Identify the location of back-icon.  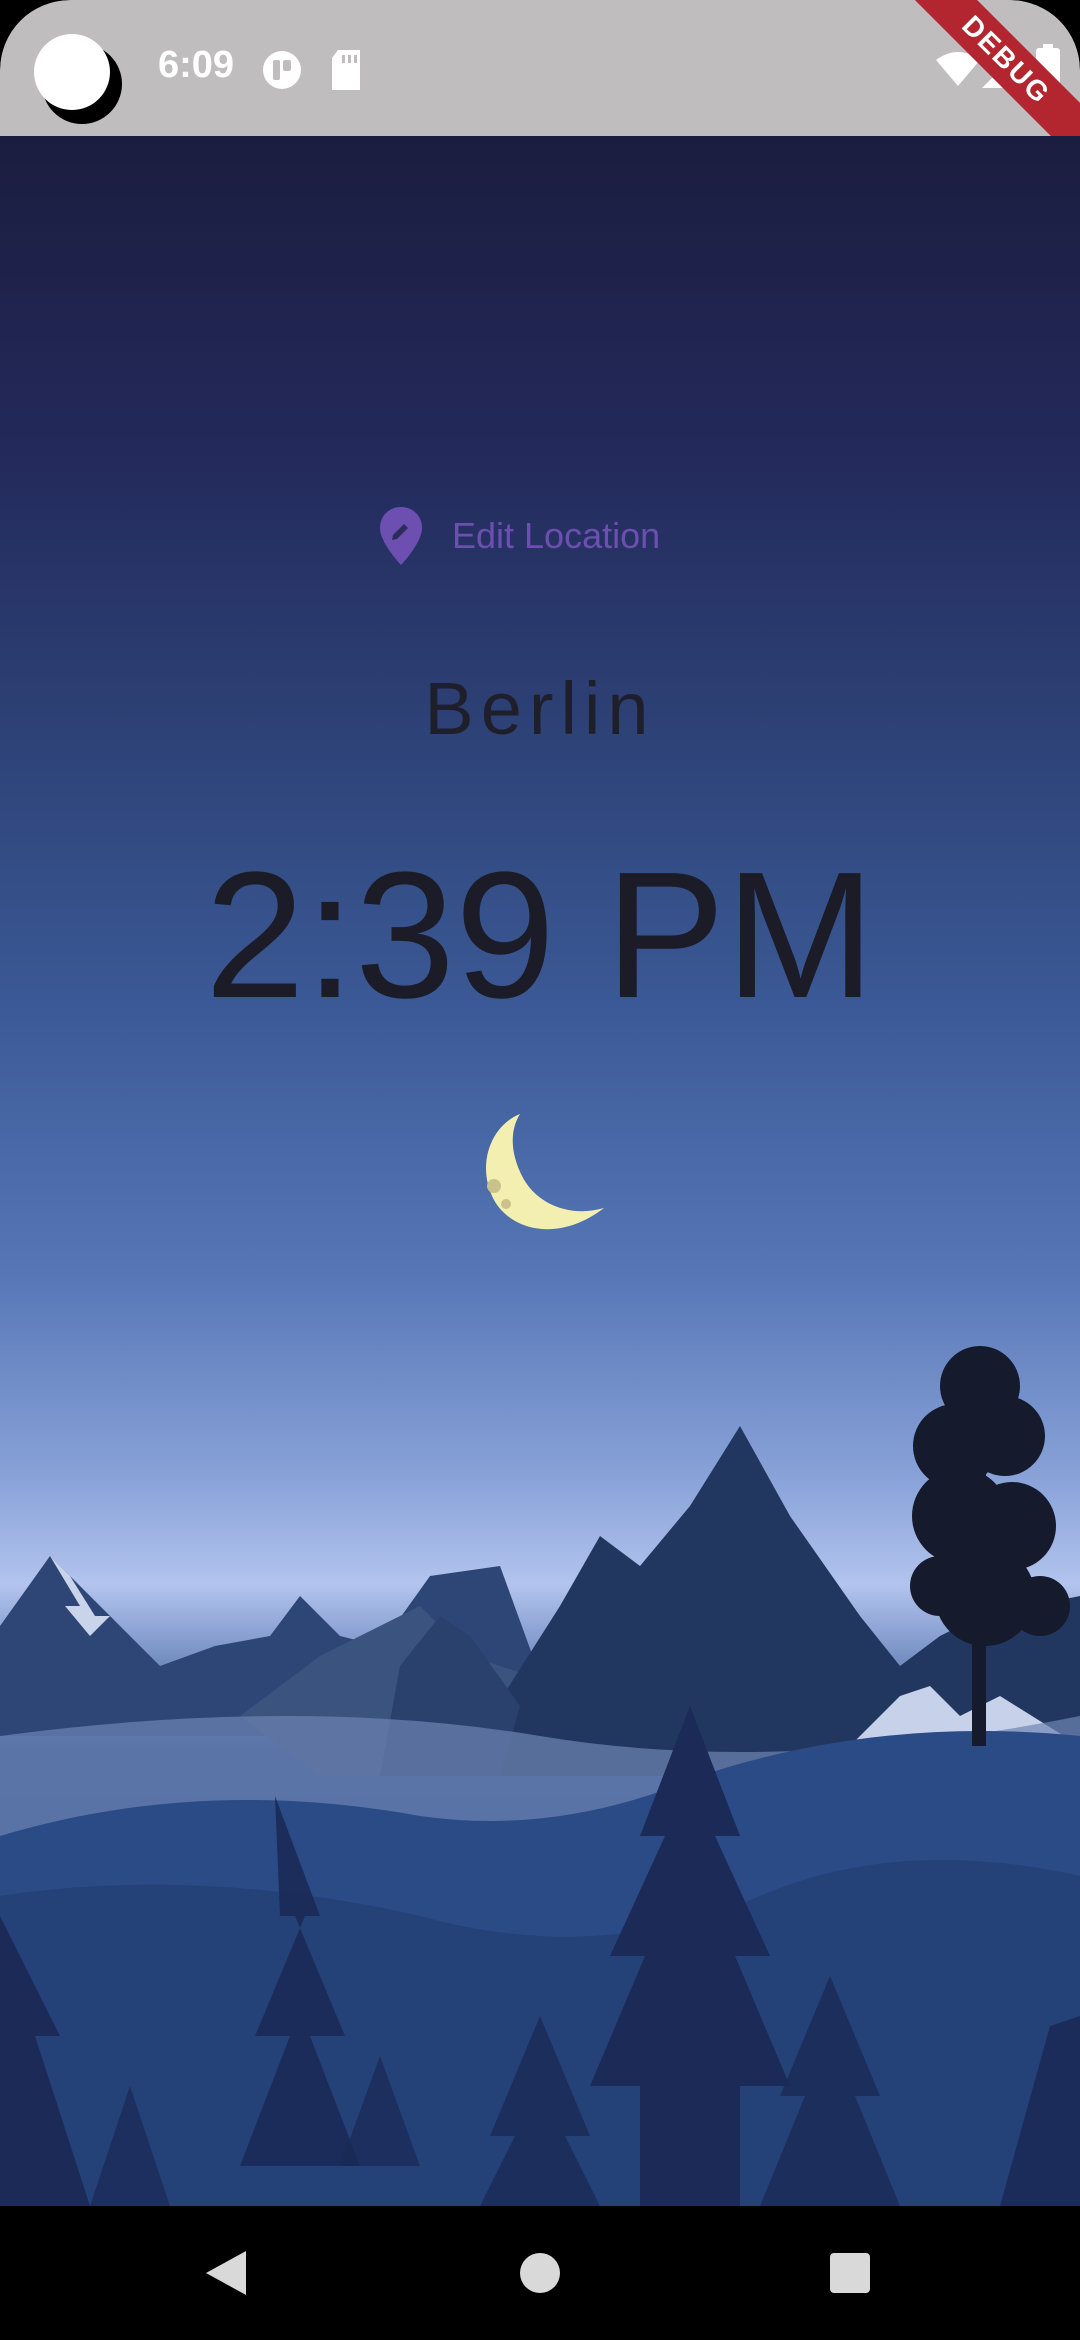
(226, 2273).